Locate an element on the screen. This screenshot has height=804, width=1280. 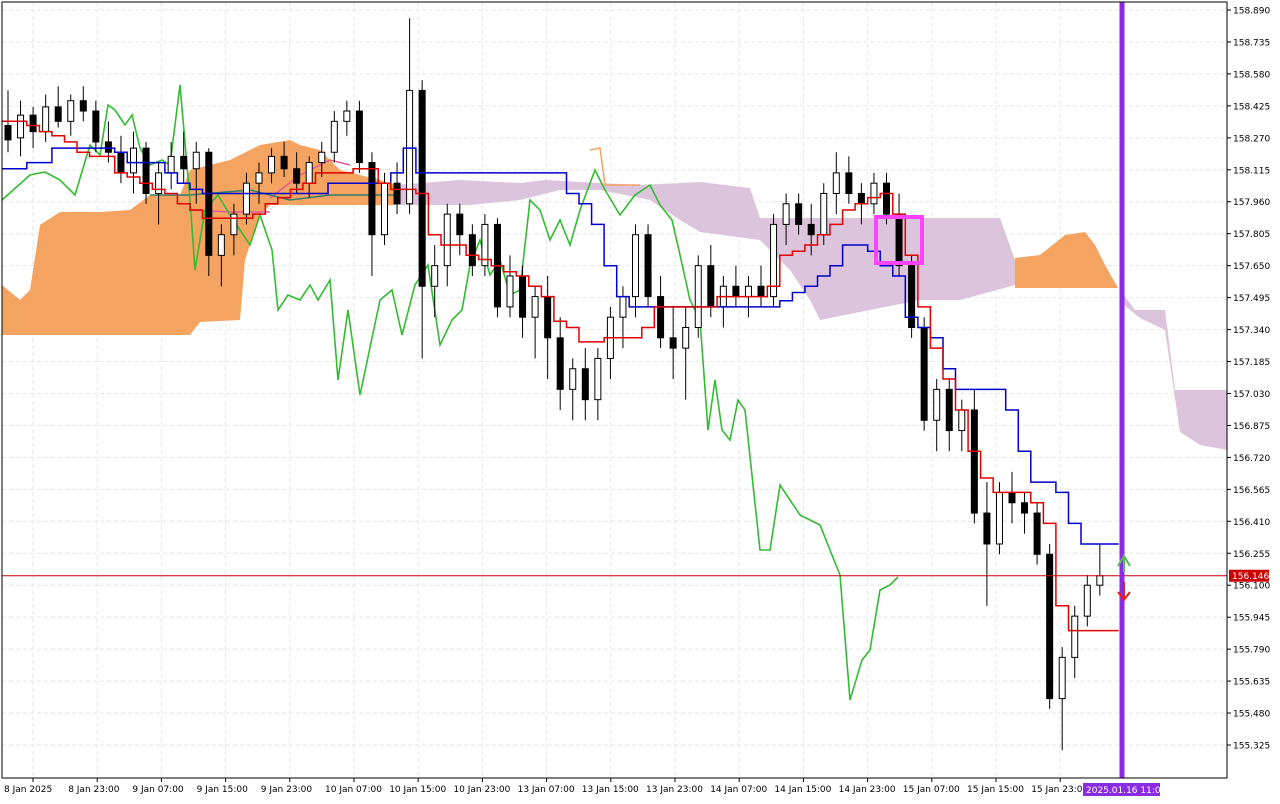
x-tick-label: 10 Jan 07:00 is located at coordinates (353, 790).